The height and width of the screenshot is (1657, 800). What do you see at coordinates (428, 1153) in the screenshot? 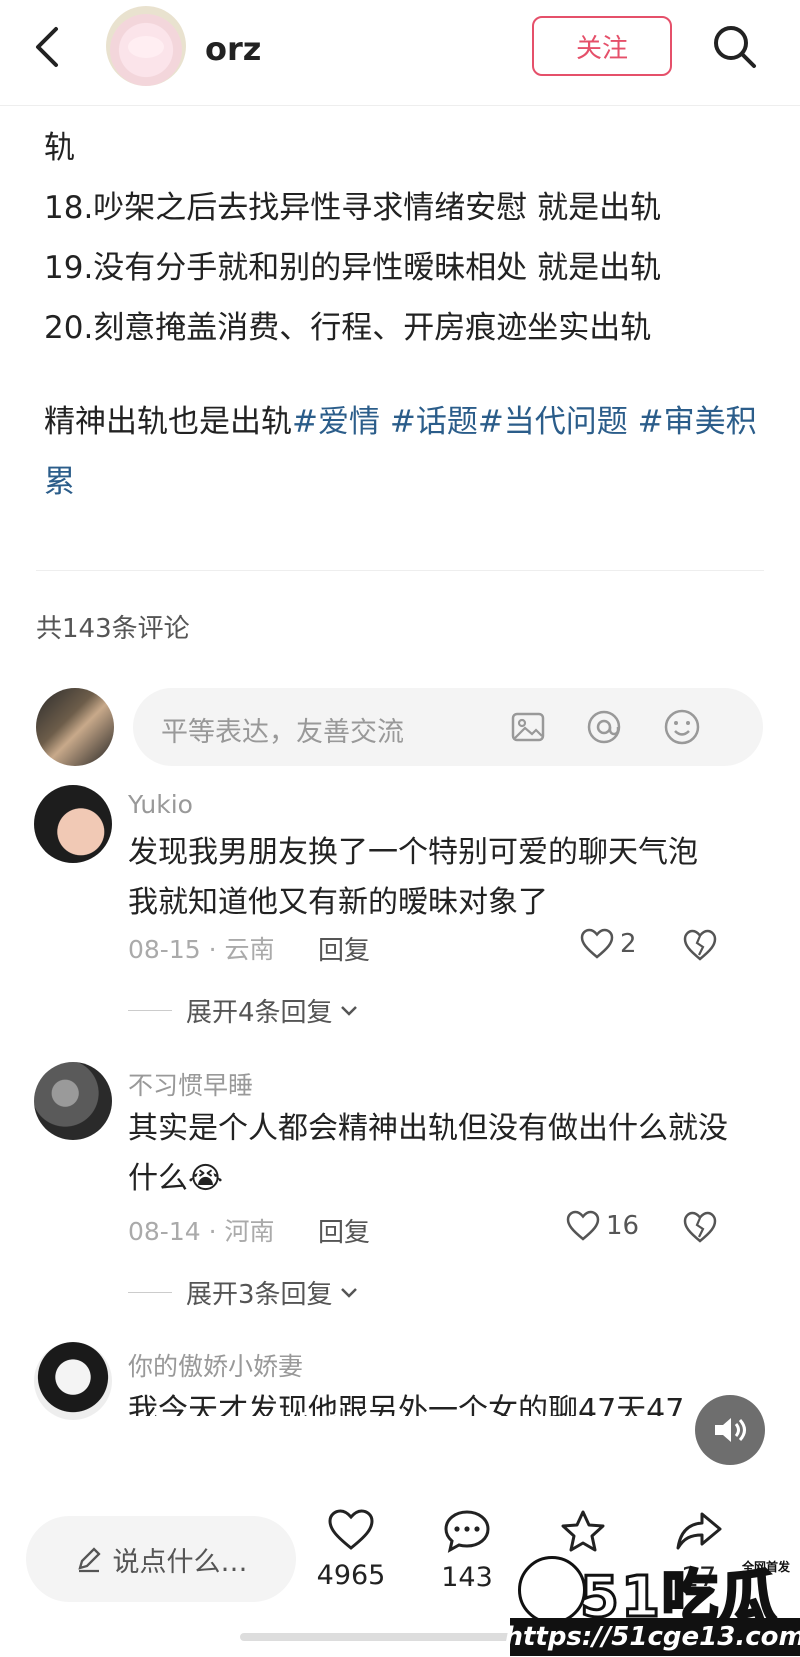
I see `comment-text: 其实是个人都会精神出轨但没有做出什么就没什么😭` at bounding box center [428, 1153].